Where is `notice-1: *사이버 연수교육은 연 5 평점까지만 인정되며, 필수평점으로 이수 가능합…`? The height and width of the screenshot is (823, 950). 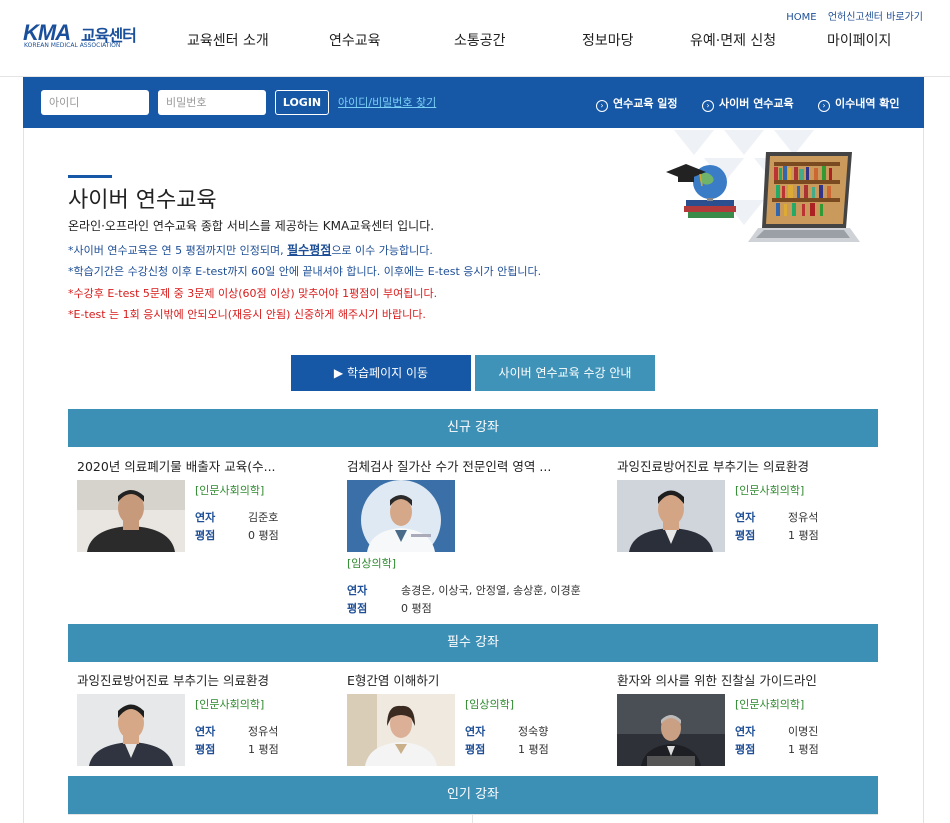
notice-1: *사이버 연수교육은 연 5 평점까지만 인정되며, 필수평점으로 이수 가능합… is located at coordinates (250, 249).